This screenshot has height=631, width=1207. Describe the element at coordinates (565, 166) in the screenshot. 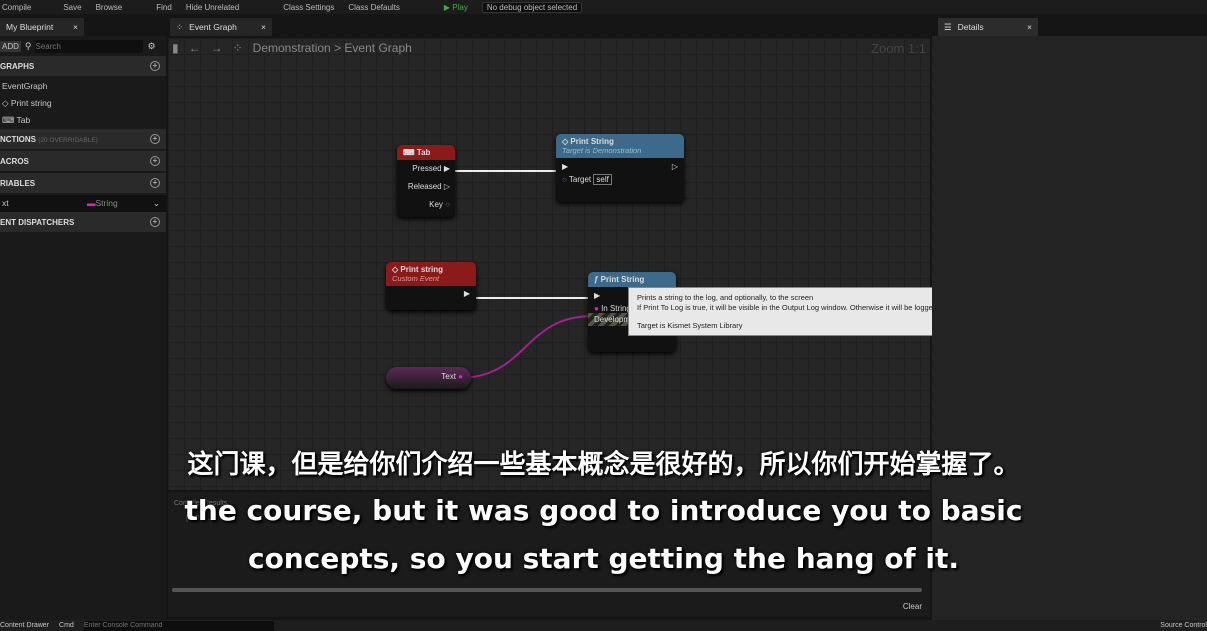

I see `exec-in-pin: ▶` at that location.